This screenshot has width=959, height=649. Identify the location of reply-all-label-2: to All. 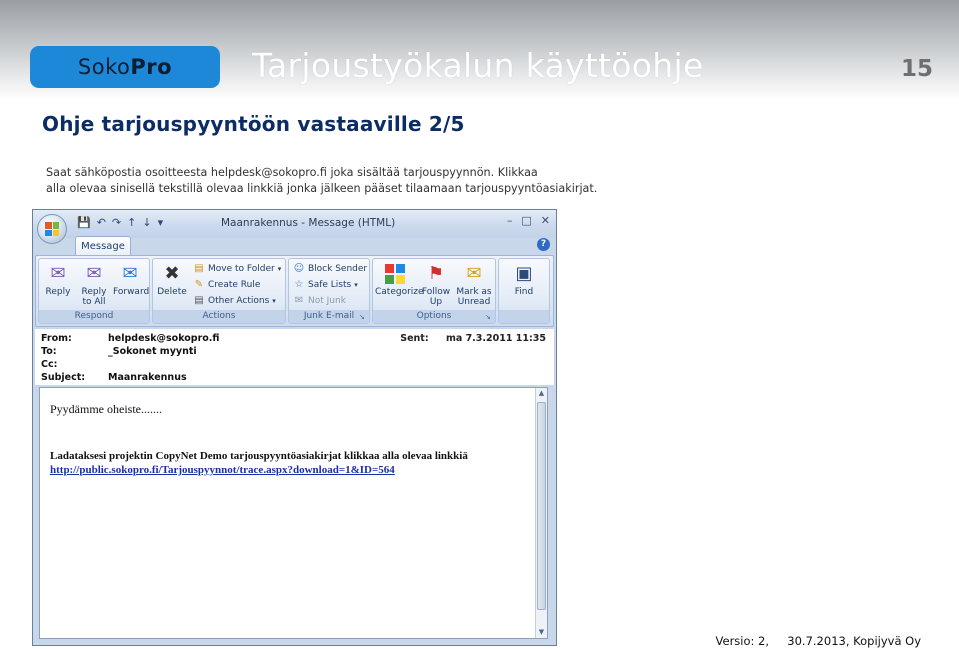
(94, 302).